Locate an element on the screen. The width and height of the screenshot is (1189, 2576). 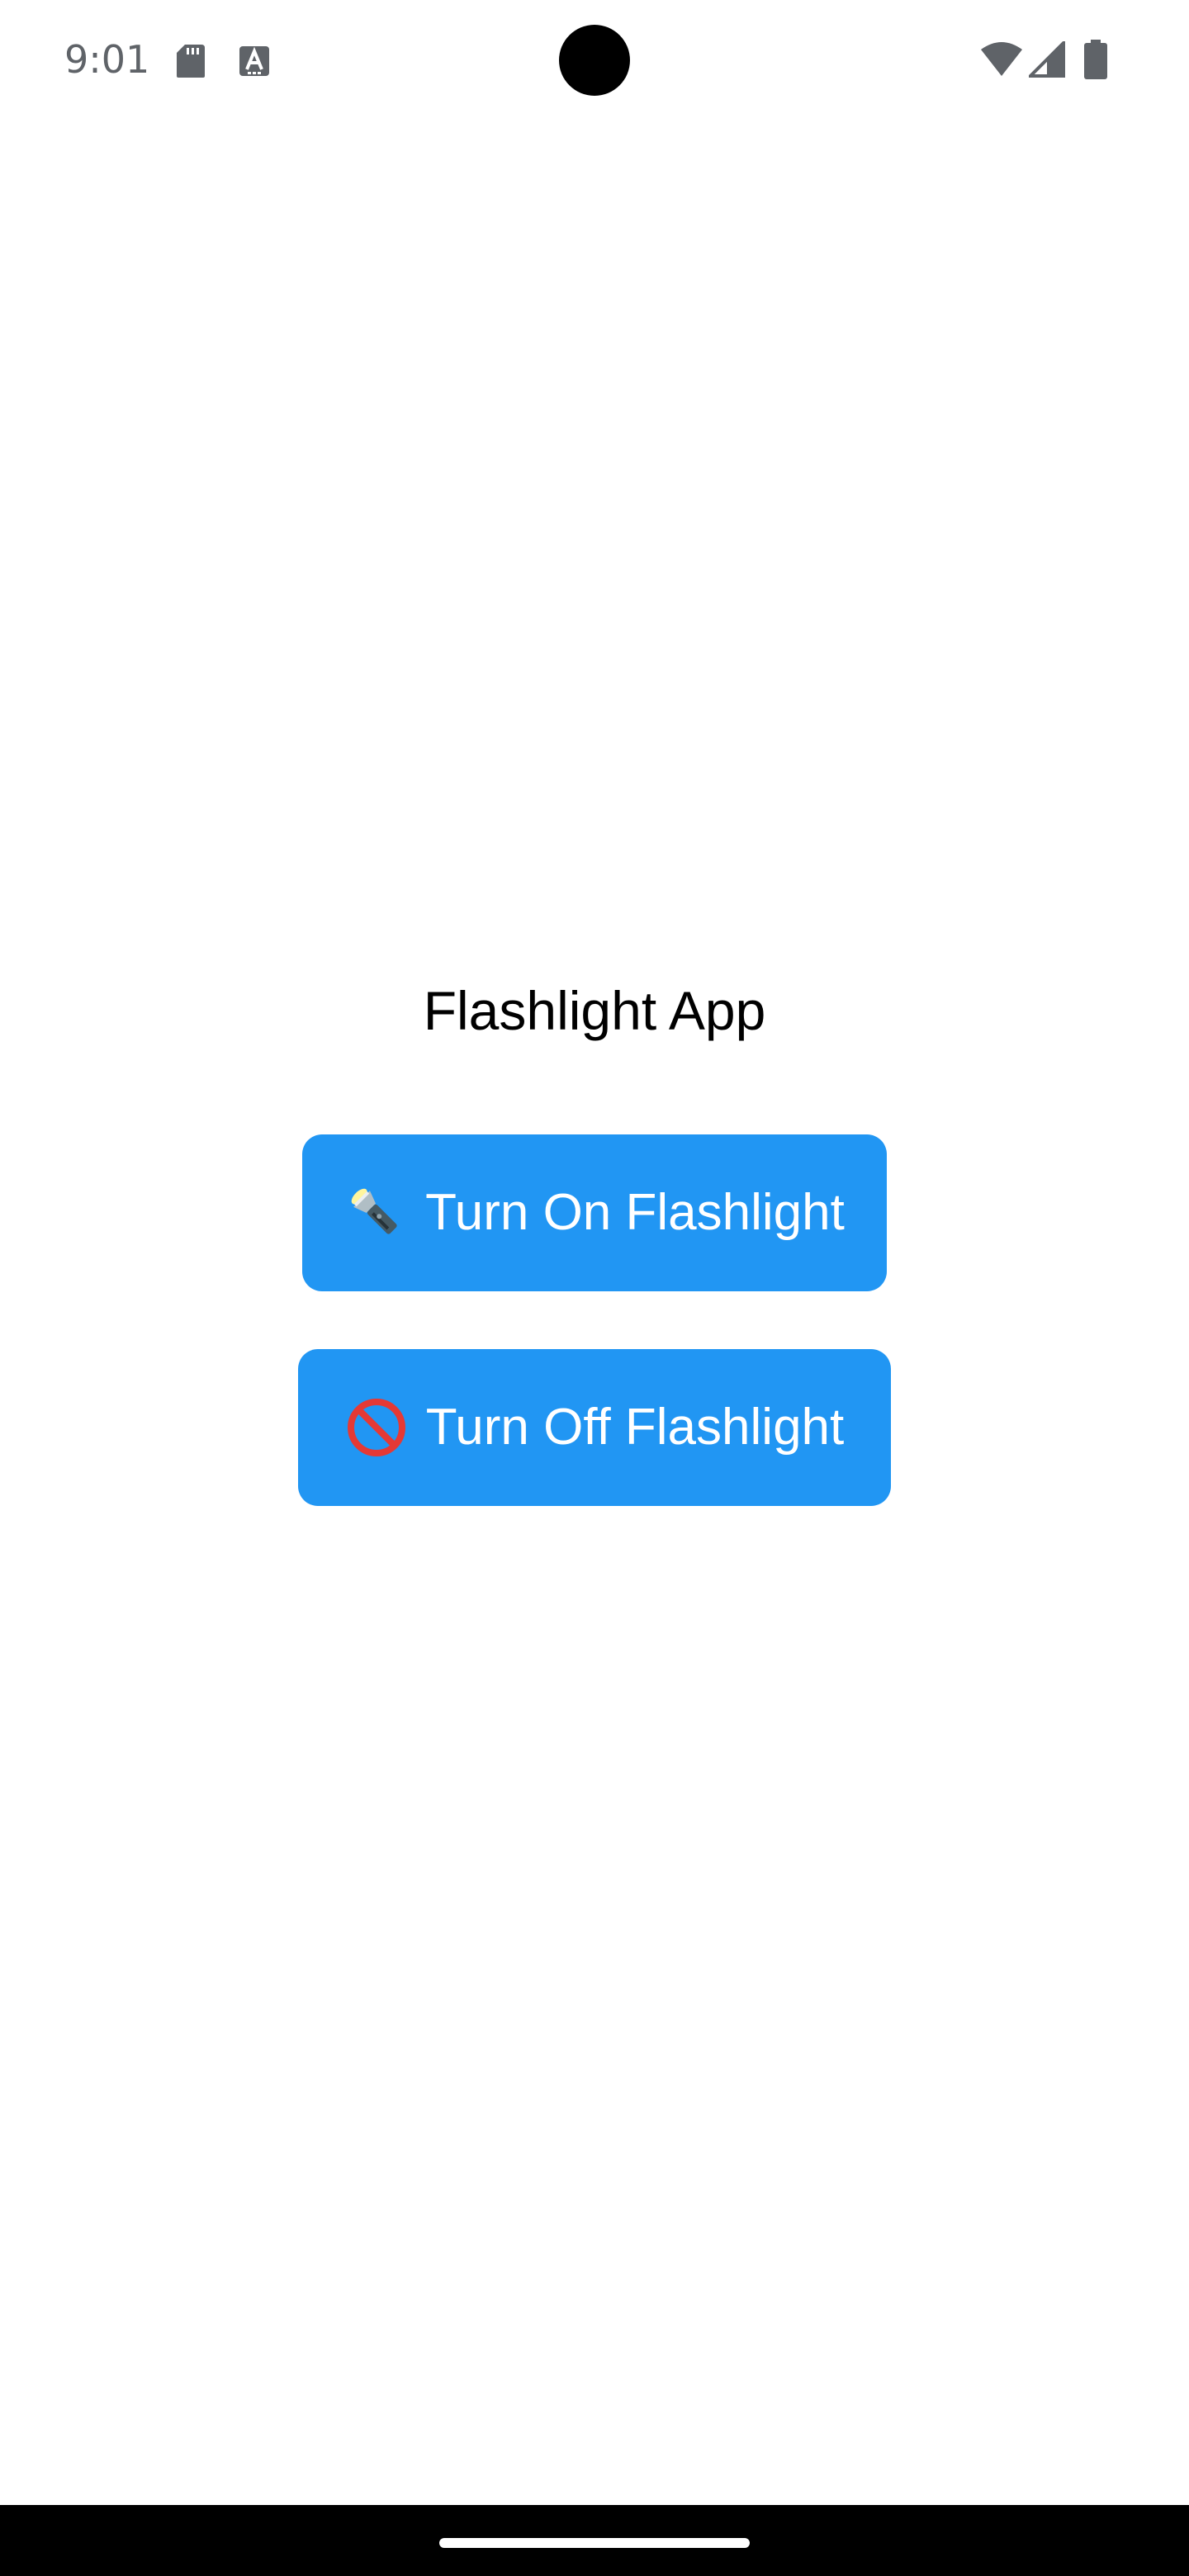
page-title: Flashlight App is located at coordinates (594, 1010).